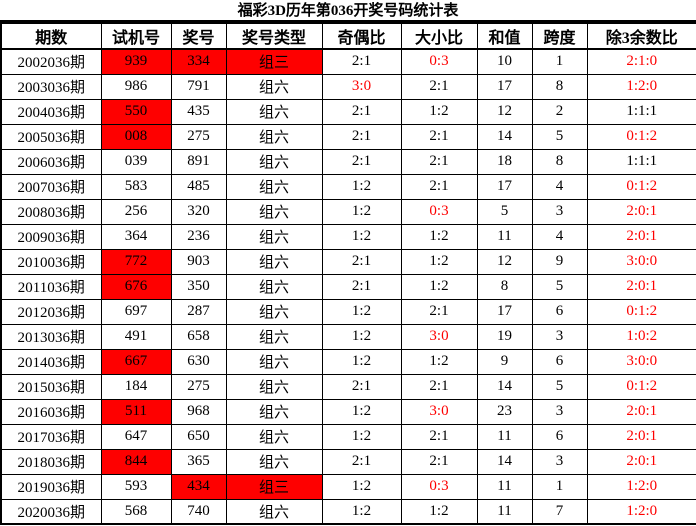 The height and width of the screenshot is (526, 696). What do you see at coordinates (274, 486) in the screenshot?
I see `cell-prize-type: 组三` at bounding box center [274, 486].